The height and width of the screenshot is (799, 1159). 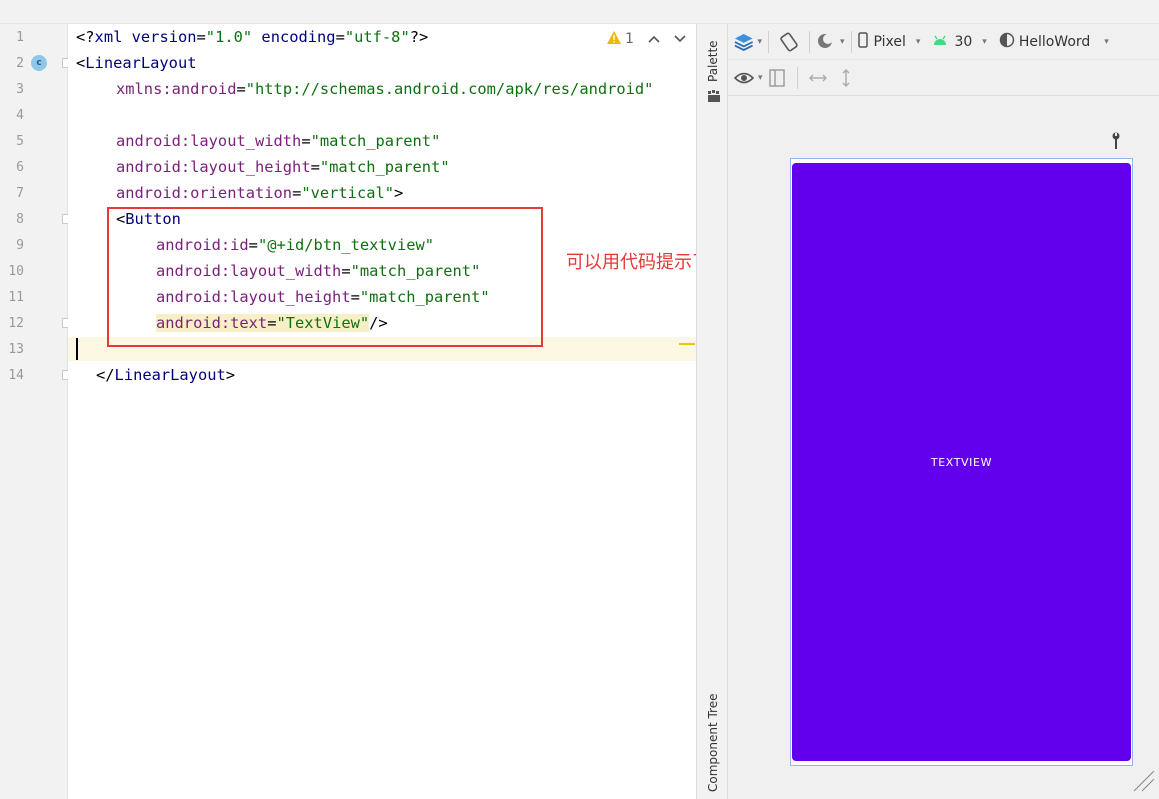 What do you see at coordinates (748, 78) in the screenshot?
I see `eye-icon: ▾` at bounding box center [748, 78].